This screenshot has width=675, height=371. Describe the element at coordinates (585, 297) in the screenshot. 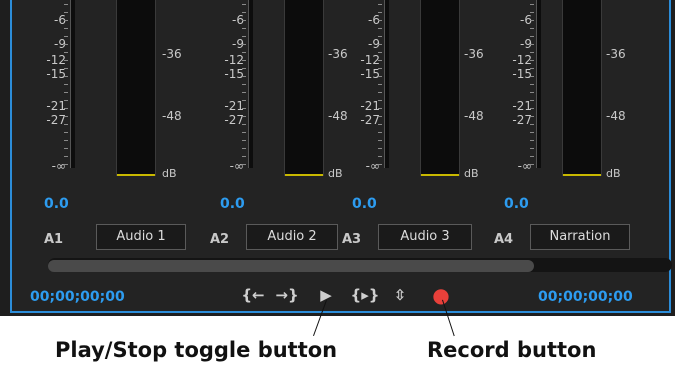

I see `timecode-out: 00;00;00;00` at that location.